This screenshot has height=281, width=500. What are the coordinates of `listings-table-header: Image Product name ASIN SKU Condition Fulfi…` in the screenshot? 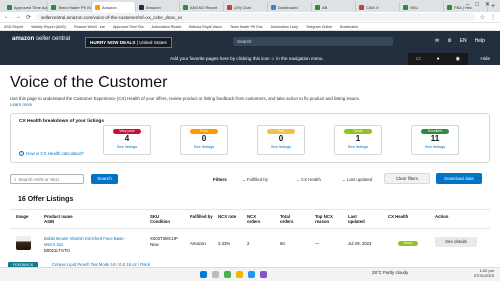 It's located at (250, 219).